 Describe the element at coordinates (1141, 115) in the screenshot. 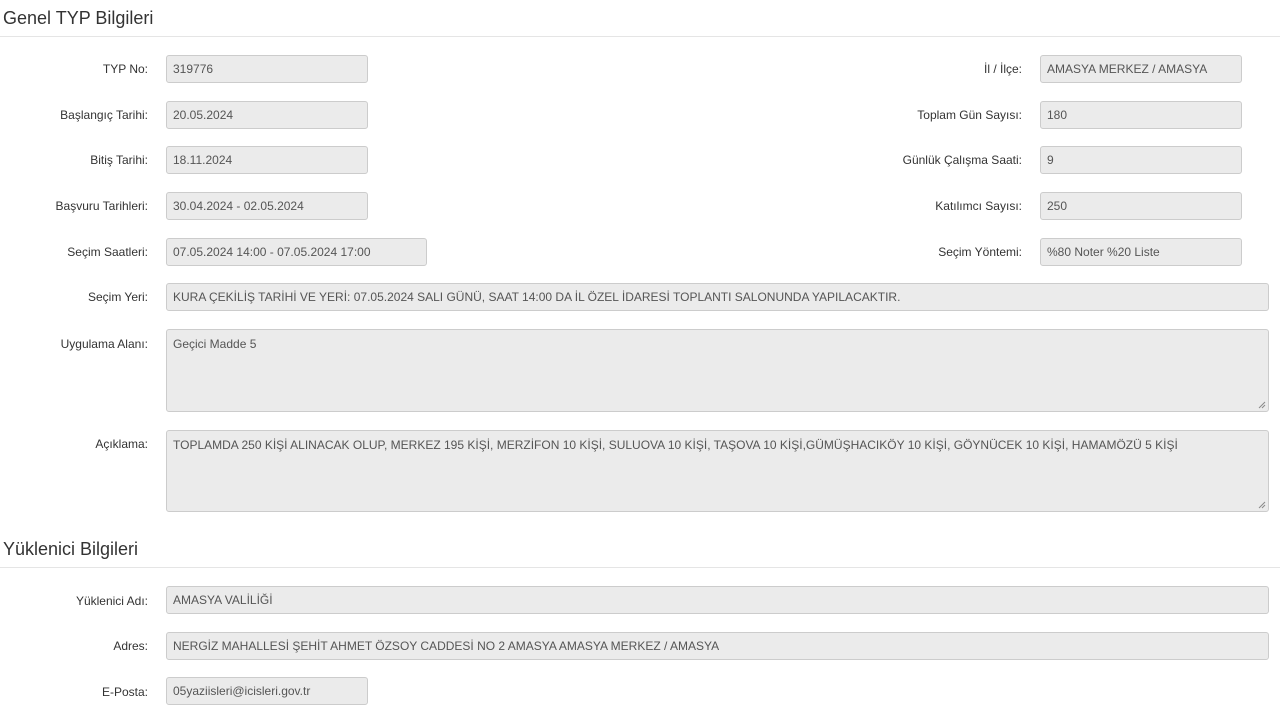

I see `toplam-gun-field: 180` at that location.